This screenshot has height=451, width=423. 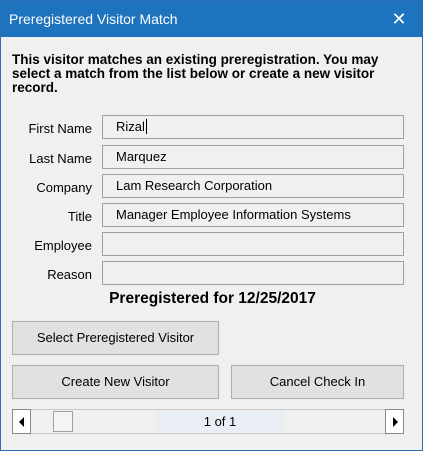 I want to click on reason-field, so click(x=253, y=273).